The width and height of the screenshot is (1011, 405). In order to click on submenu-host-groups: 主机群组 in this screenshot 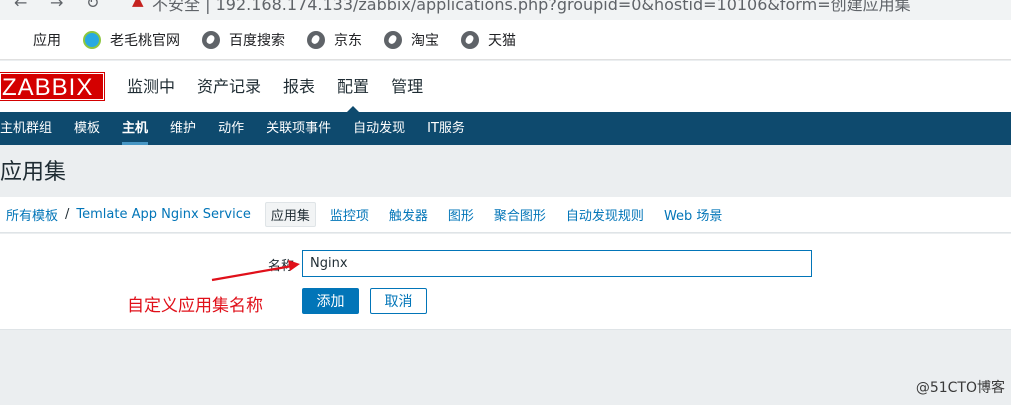, I will do `click(26, 128)`.